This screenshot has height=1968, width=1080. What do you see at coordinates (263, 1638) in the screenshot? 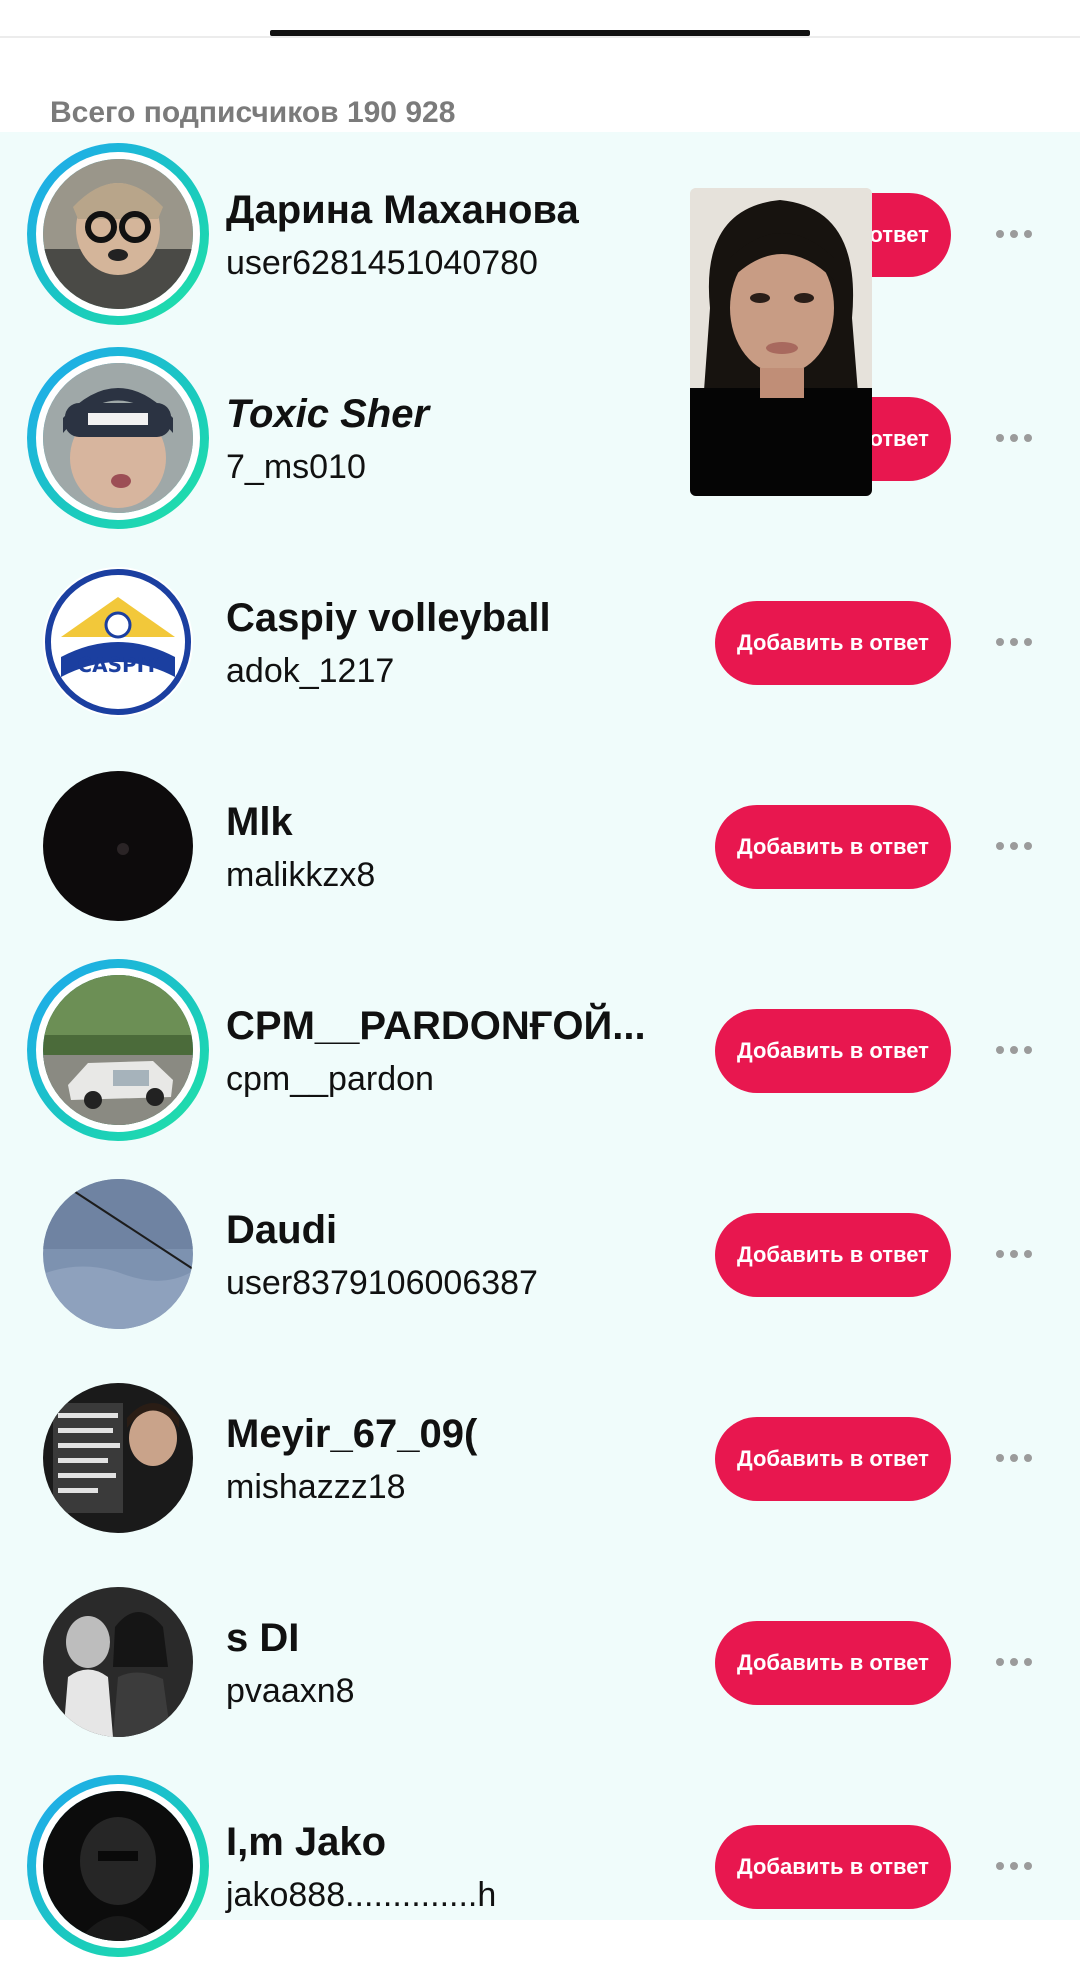
I see `follower-nickname: s DI` at bounding box center [263, 1638].